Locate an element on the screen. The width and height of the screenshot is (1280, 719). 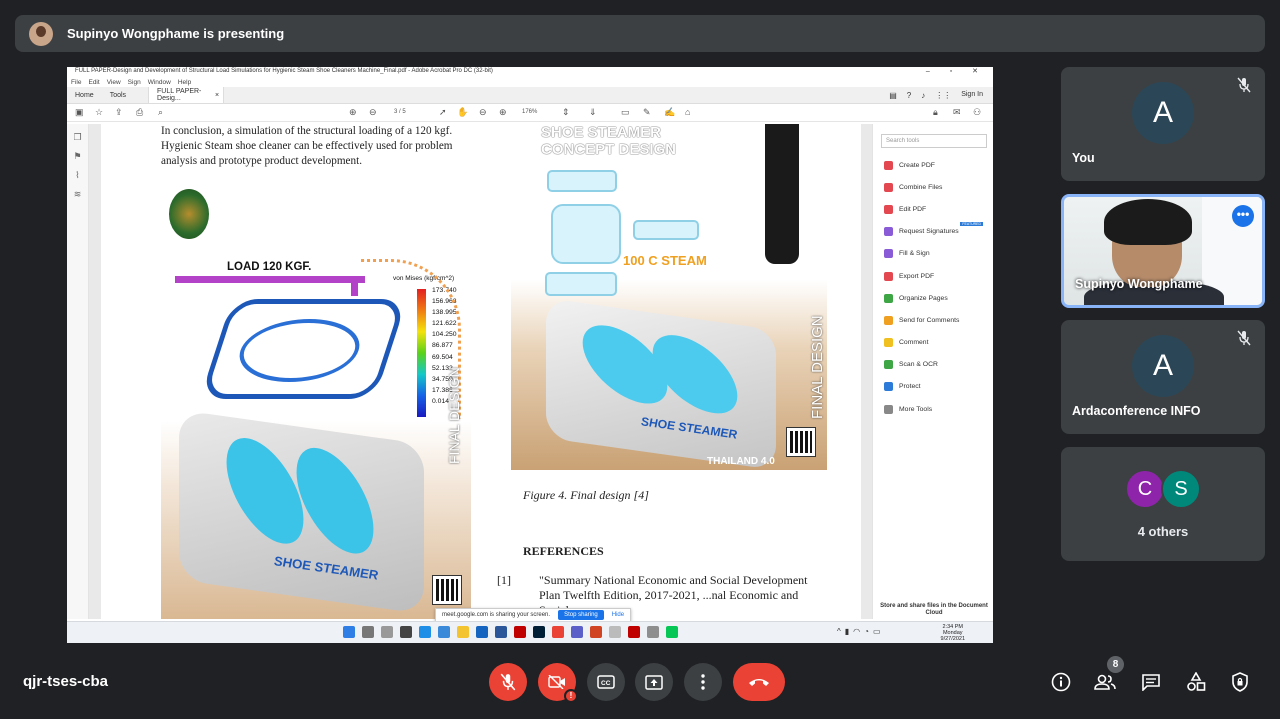
tool-item: Protect is located at coordinates (933, 387).